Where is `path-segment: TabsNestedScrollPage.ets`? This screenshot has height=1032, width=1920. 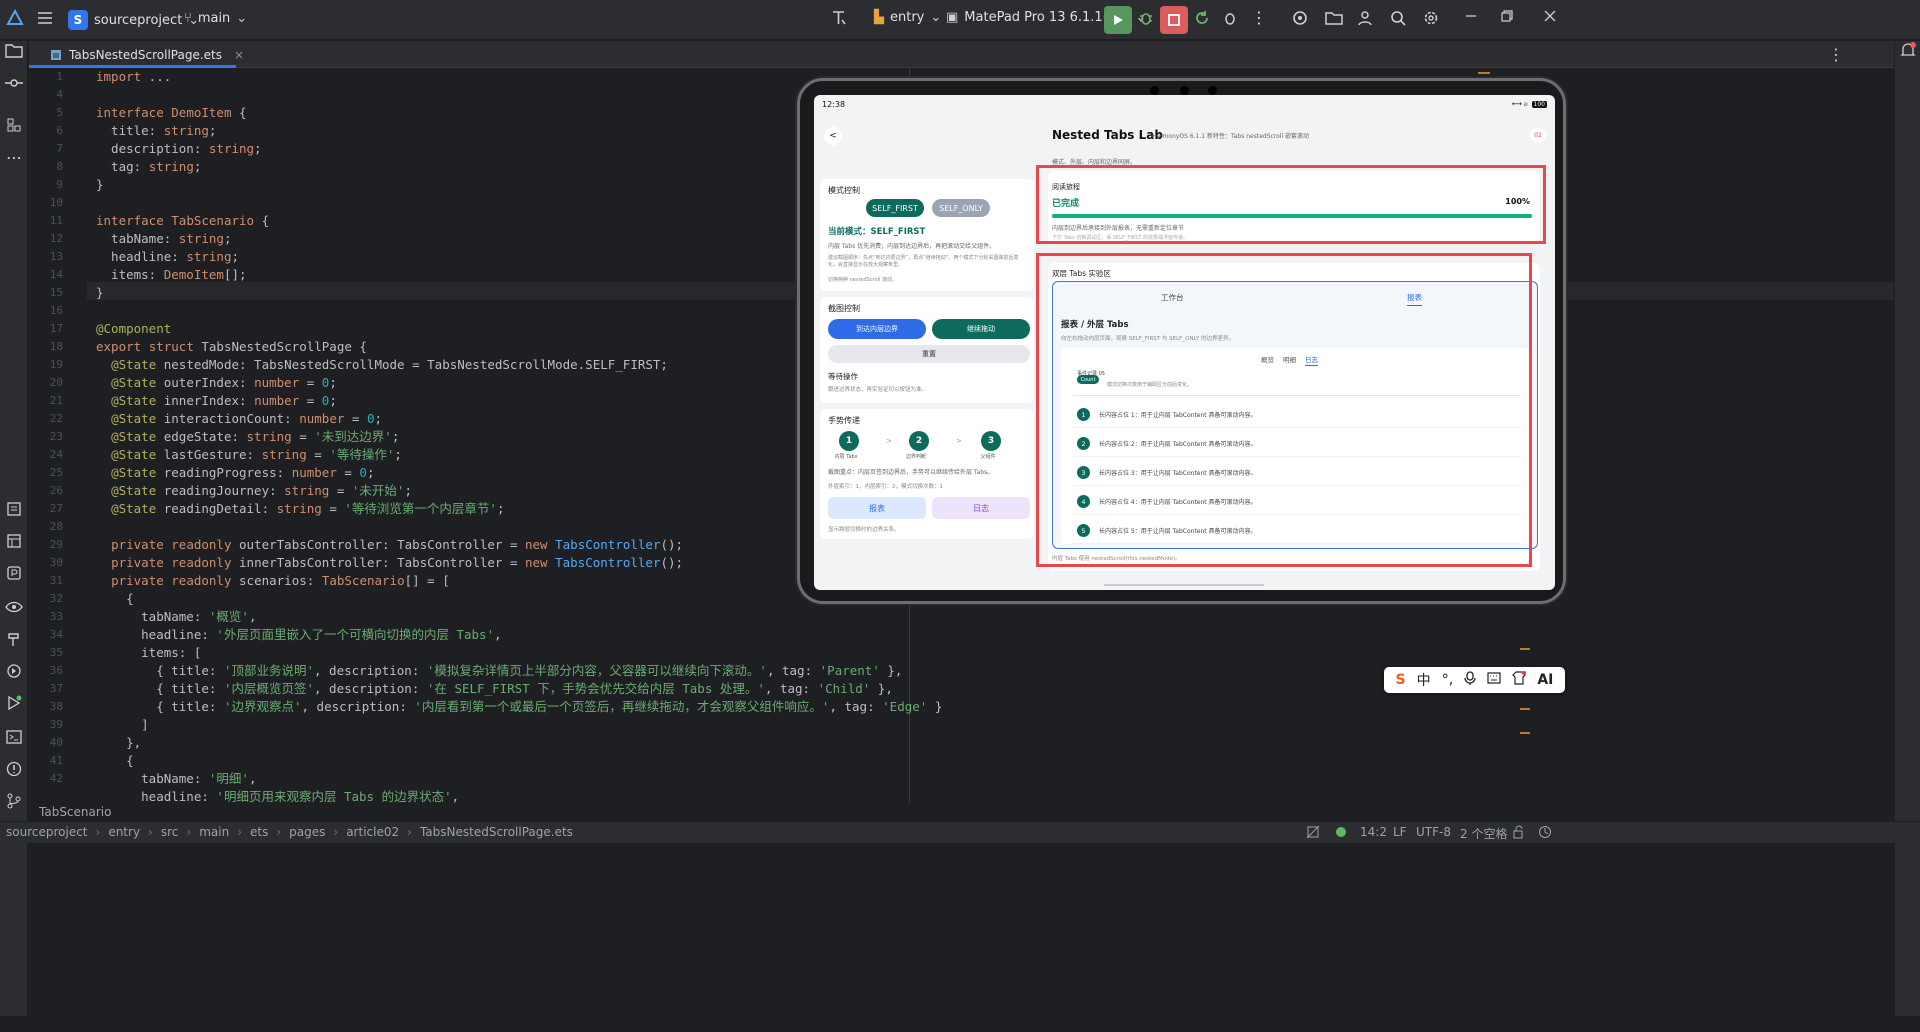
path-segment: TabsNestedScrollPage.ets is located at coordinates (496, 832).